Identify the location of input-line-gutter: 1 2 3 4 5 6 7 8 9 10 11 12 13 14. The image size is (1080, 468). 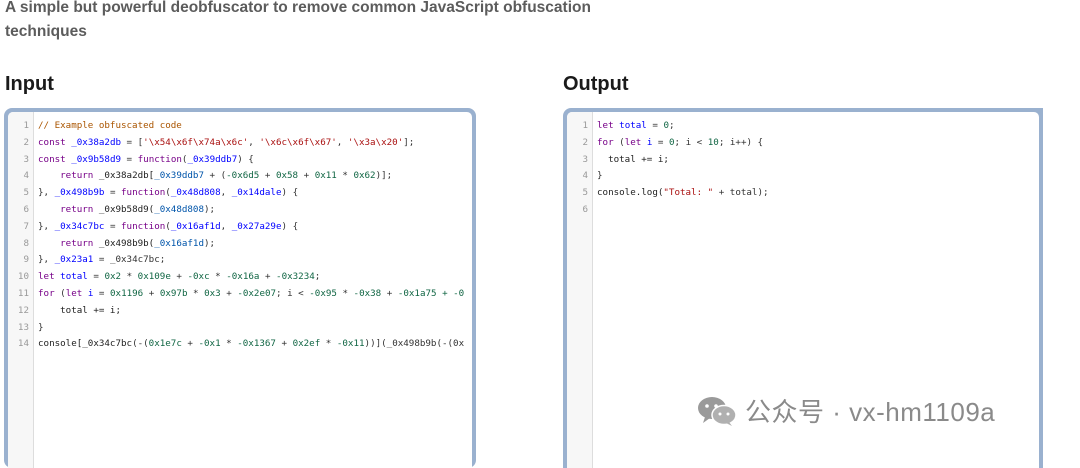
(21, 290).